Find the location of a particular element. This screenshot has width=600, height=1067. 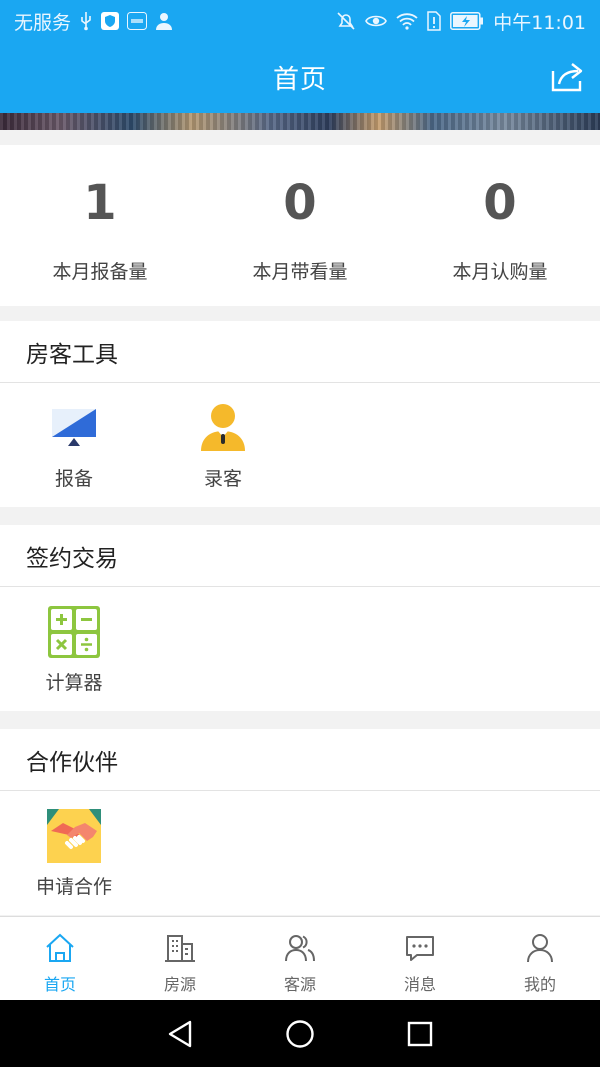

customer-icon is located at coordinates (223, 428).